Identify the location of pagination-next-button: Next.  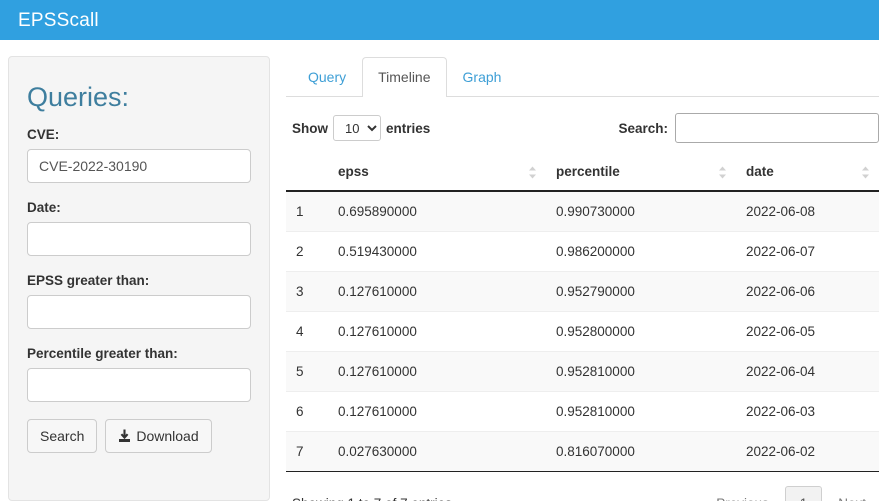
(852, 493).